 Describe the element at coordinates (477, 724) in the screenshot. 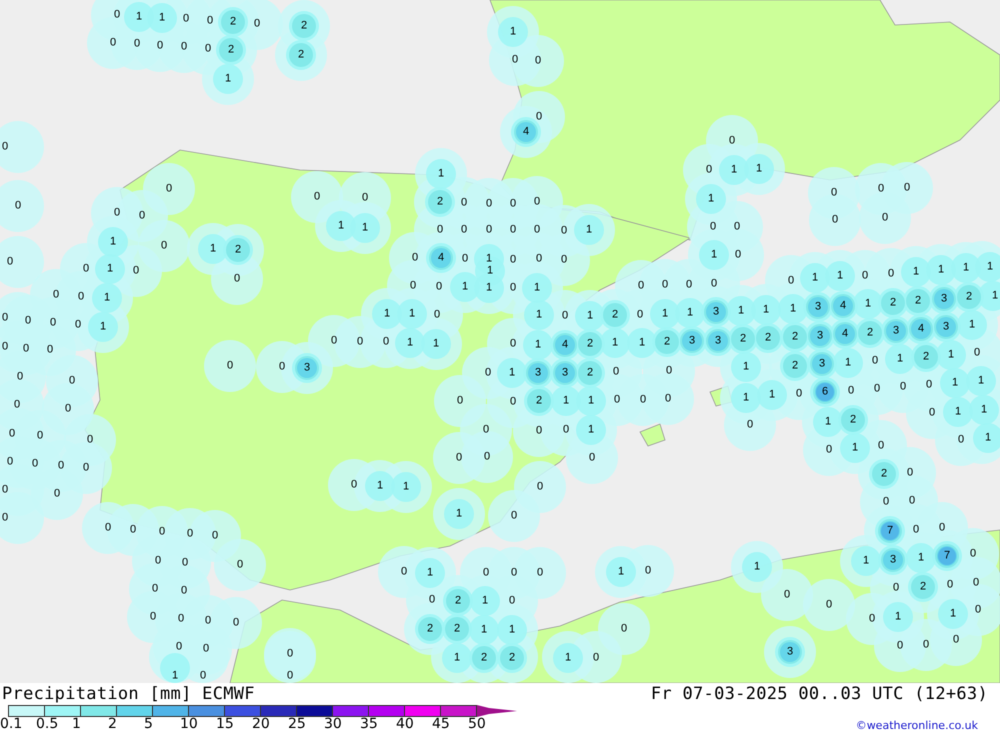

I see `legend-tick-label: 50` at that location.